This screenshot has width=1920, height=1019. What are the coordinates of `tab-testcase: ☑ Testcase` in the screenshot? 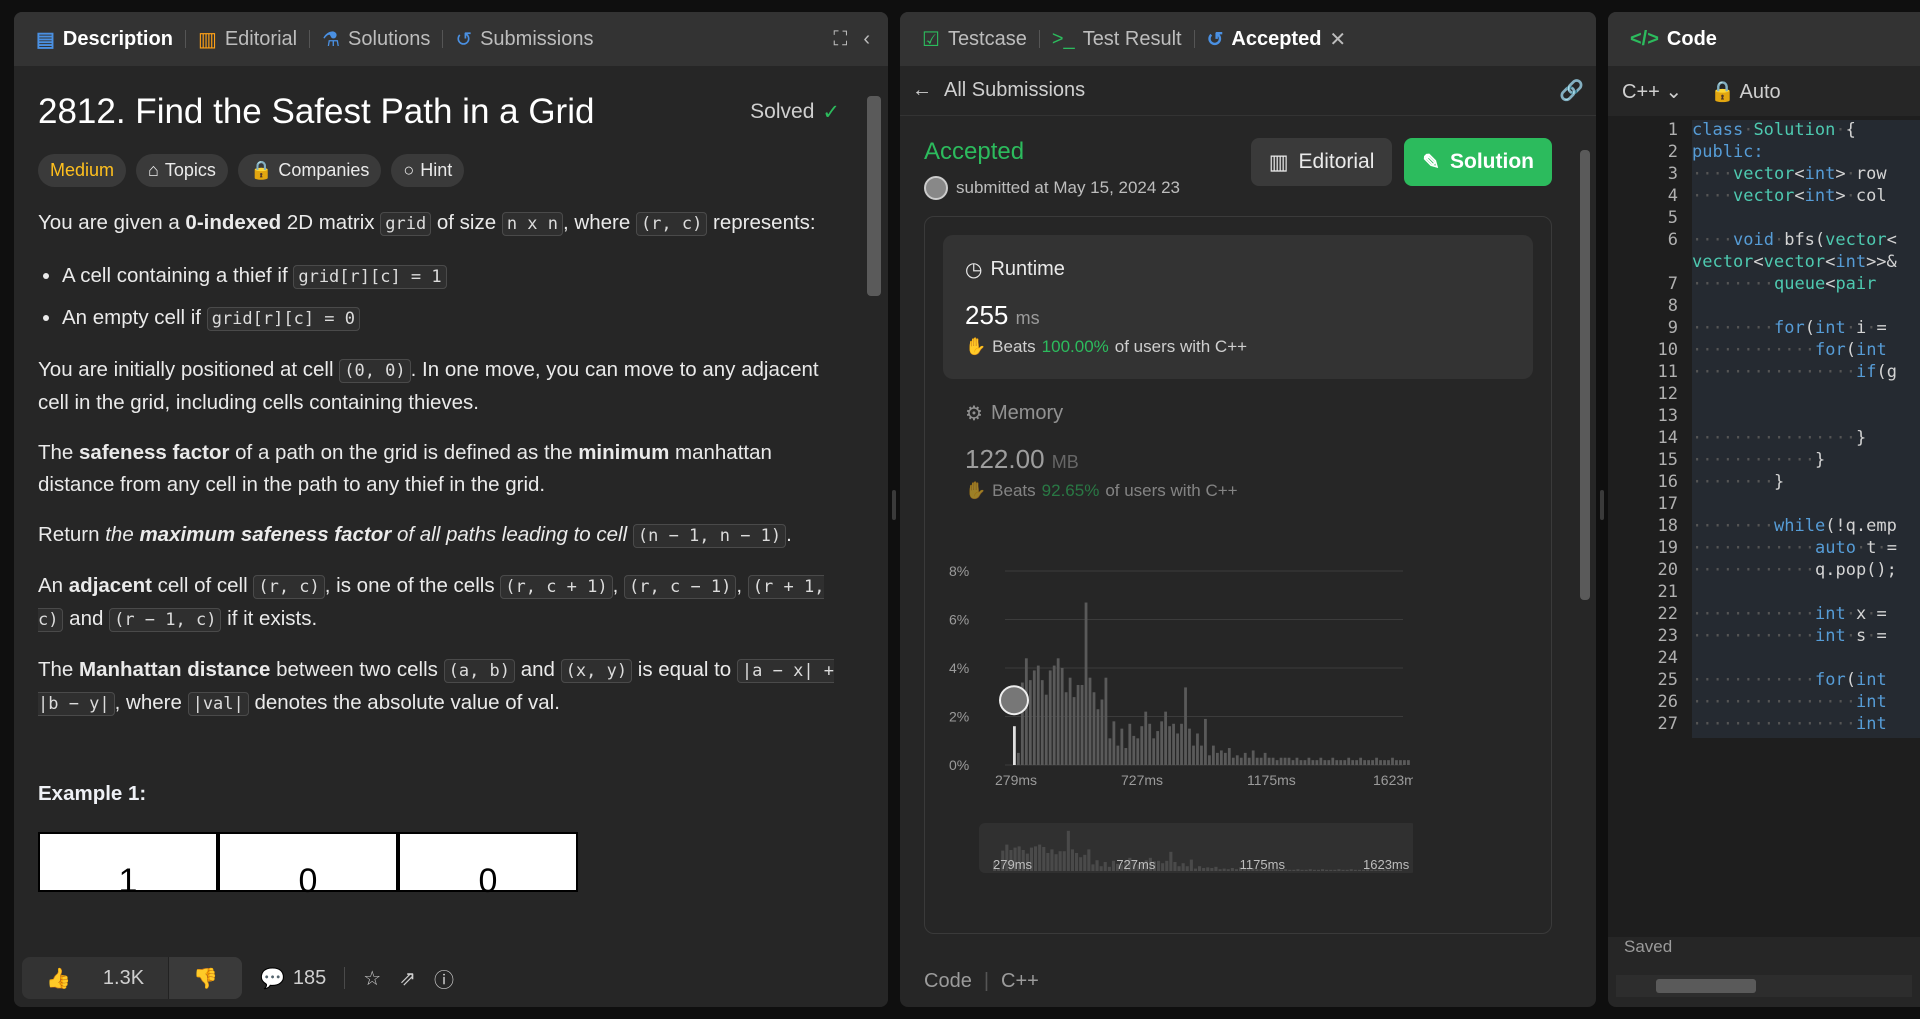 It's located at (974, 39).